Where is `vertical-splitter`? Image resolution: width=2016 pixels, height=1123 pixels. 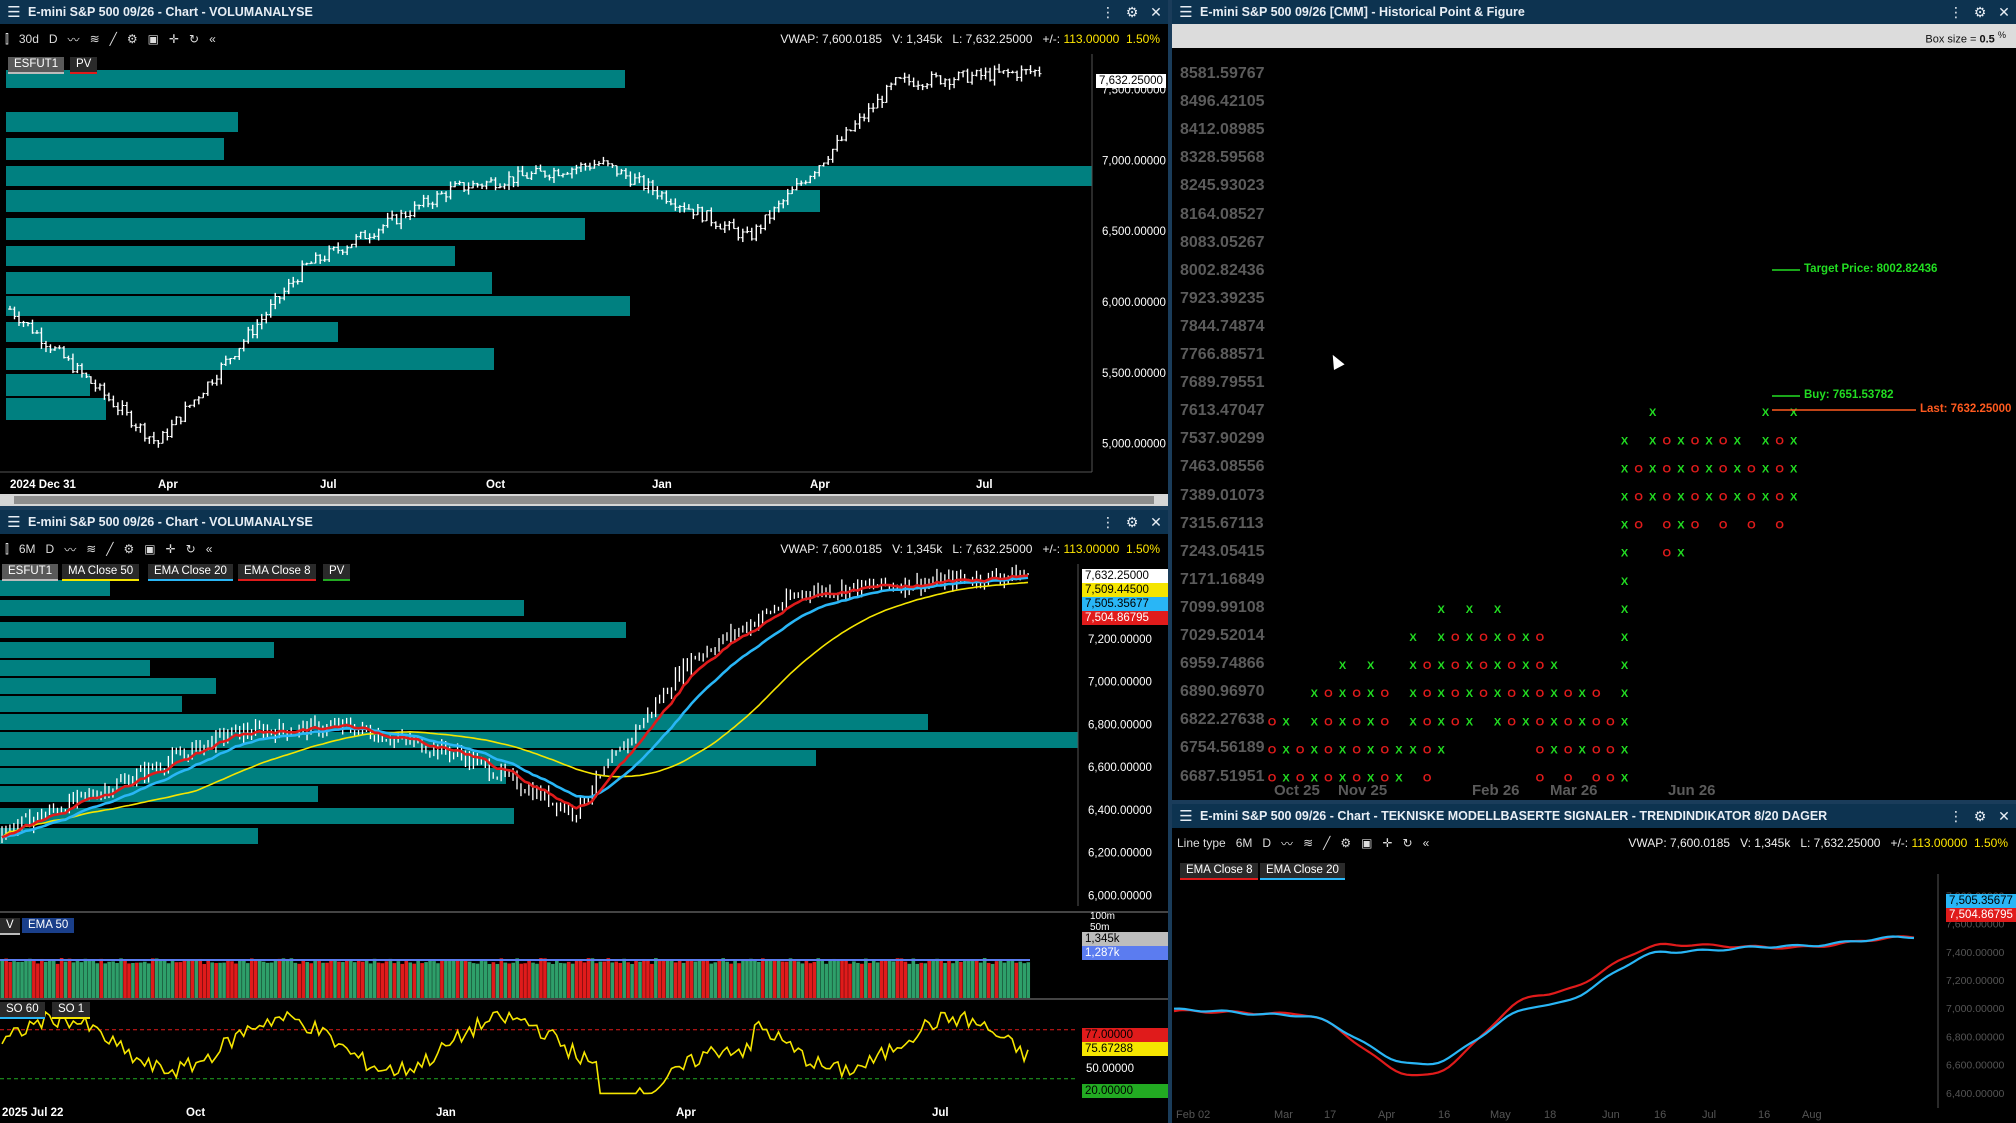 vertical-splitter is located at coordinates (1170, 561).